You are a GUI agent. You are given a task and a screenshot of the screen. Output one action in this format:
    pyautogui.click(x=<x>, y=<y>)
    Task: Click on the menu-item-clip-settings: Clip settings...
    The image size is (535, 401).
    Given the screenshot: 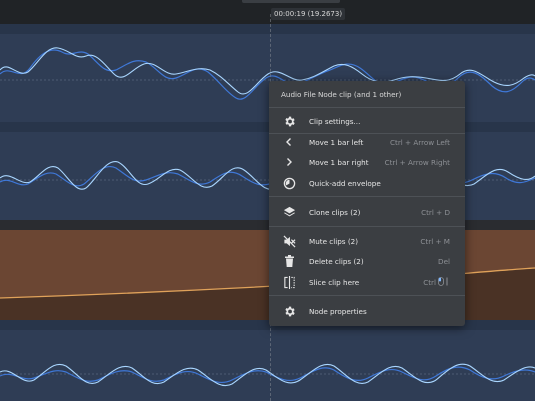 What is the action you would take?
    pyautogui.click(x=367, y=121)
    